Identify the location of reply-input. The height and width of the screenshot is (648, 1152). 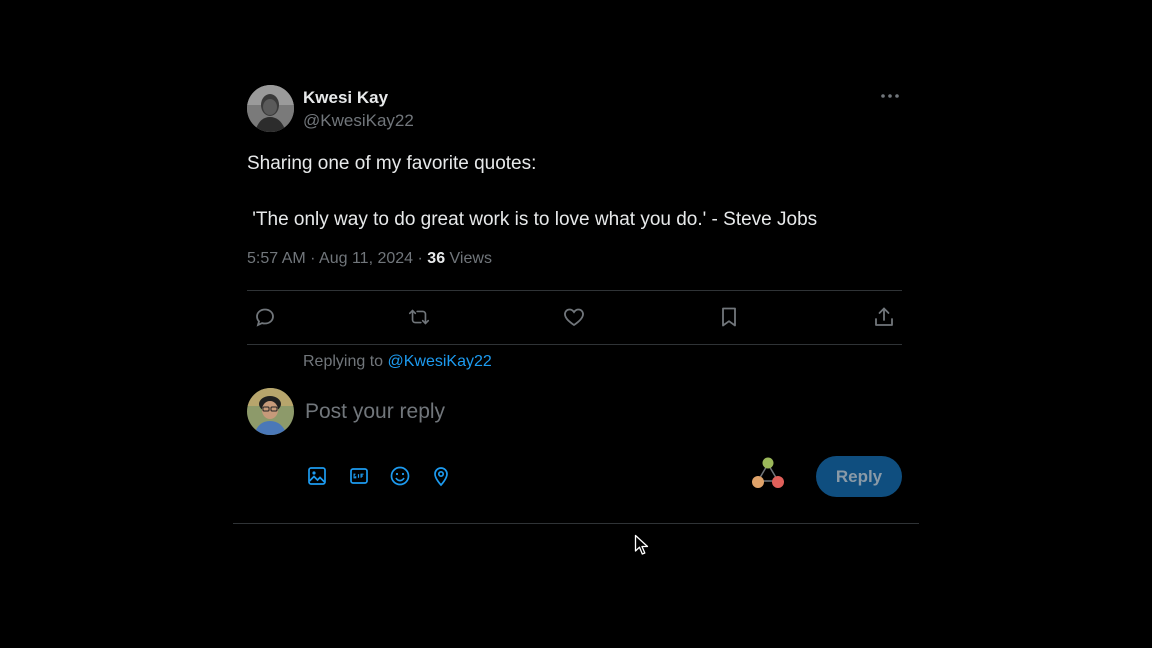
(515, 412).